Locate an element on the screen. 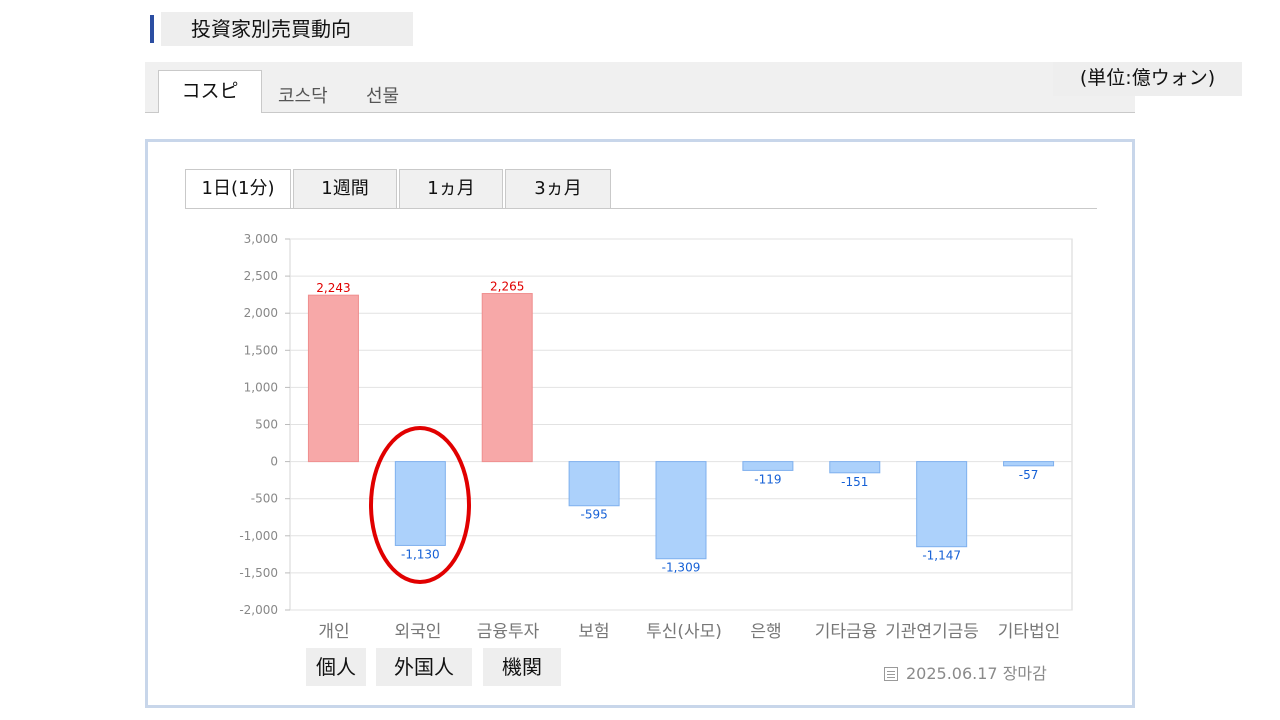  bar-value-label: -119 is located at coordinates (767, 479).